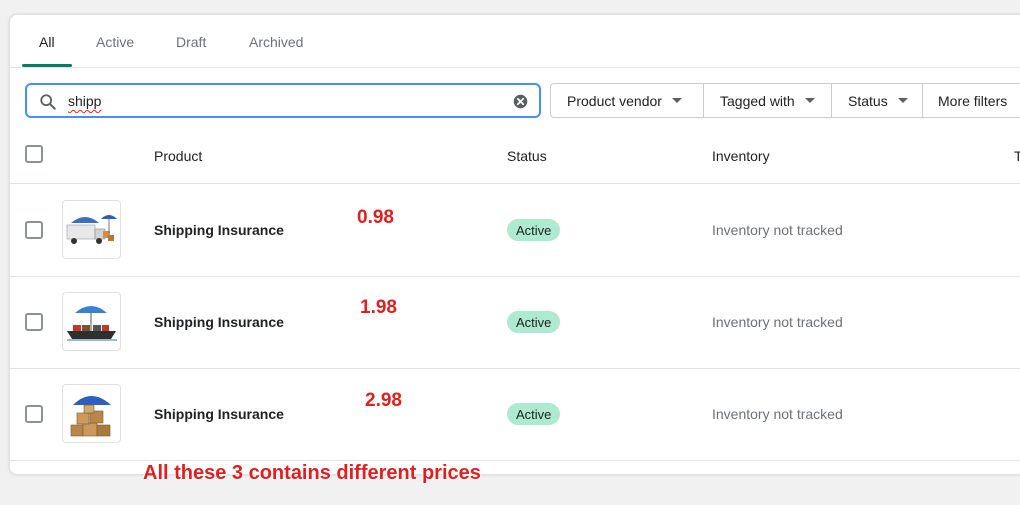  I want to click on column-header-status: Status, so click(527, 156).